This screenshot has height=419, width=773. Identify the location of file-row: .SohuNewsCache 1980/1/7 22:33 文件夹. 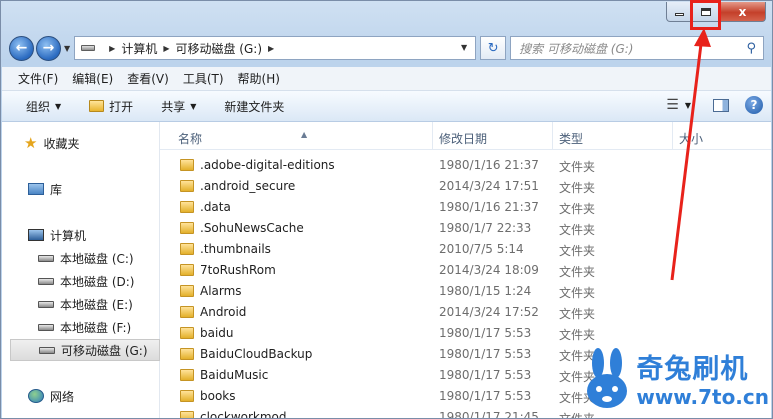
(465, 228).